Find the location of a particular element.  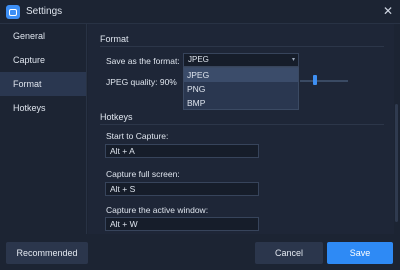

title-bar: Settings ✕ is located at coordinates (200, 12).